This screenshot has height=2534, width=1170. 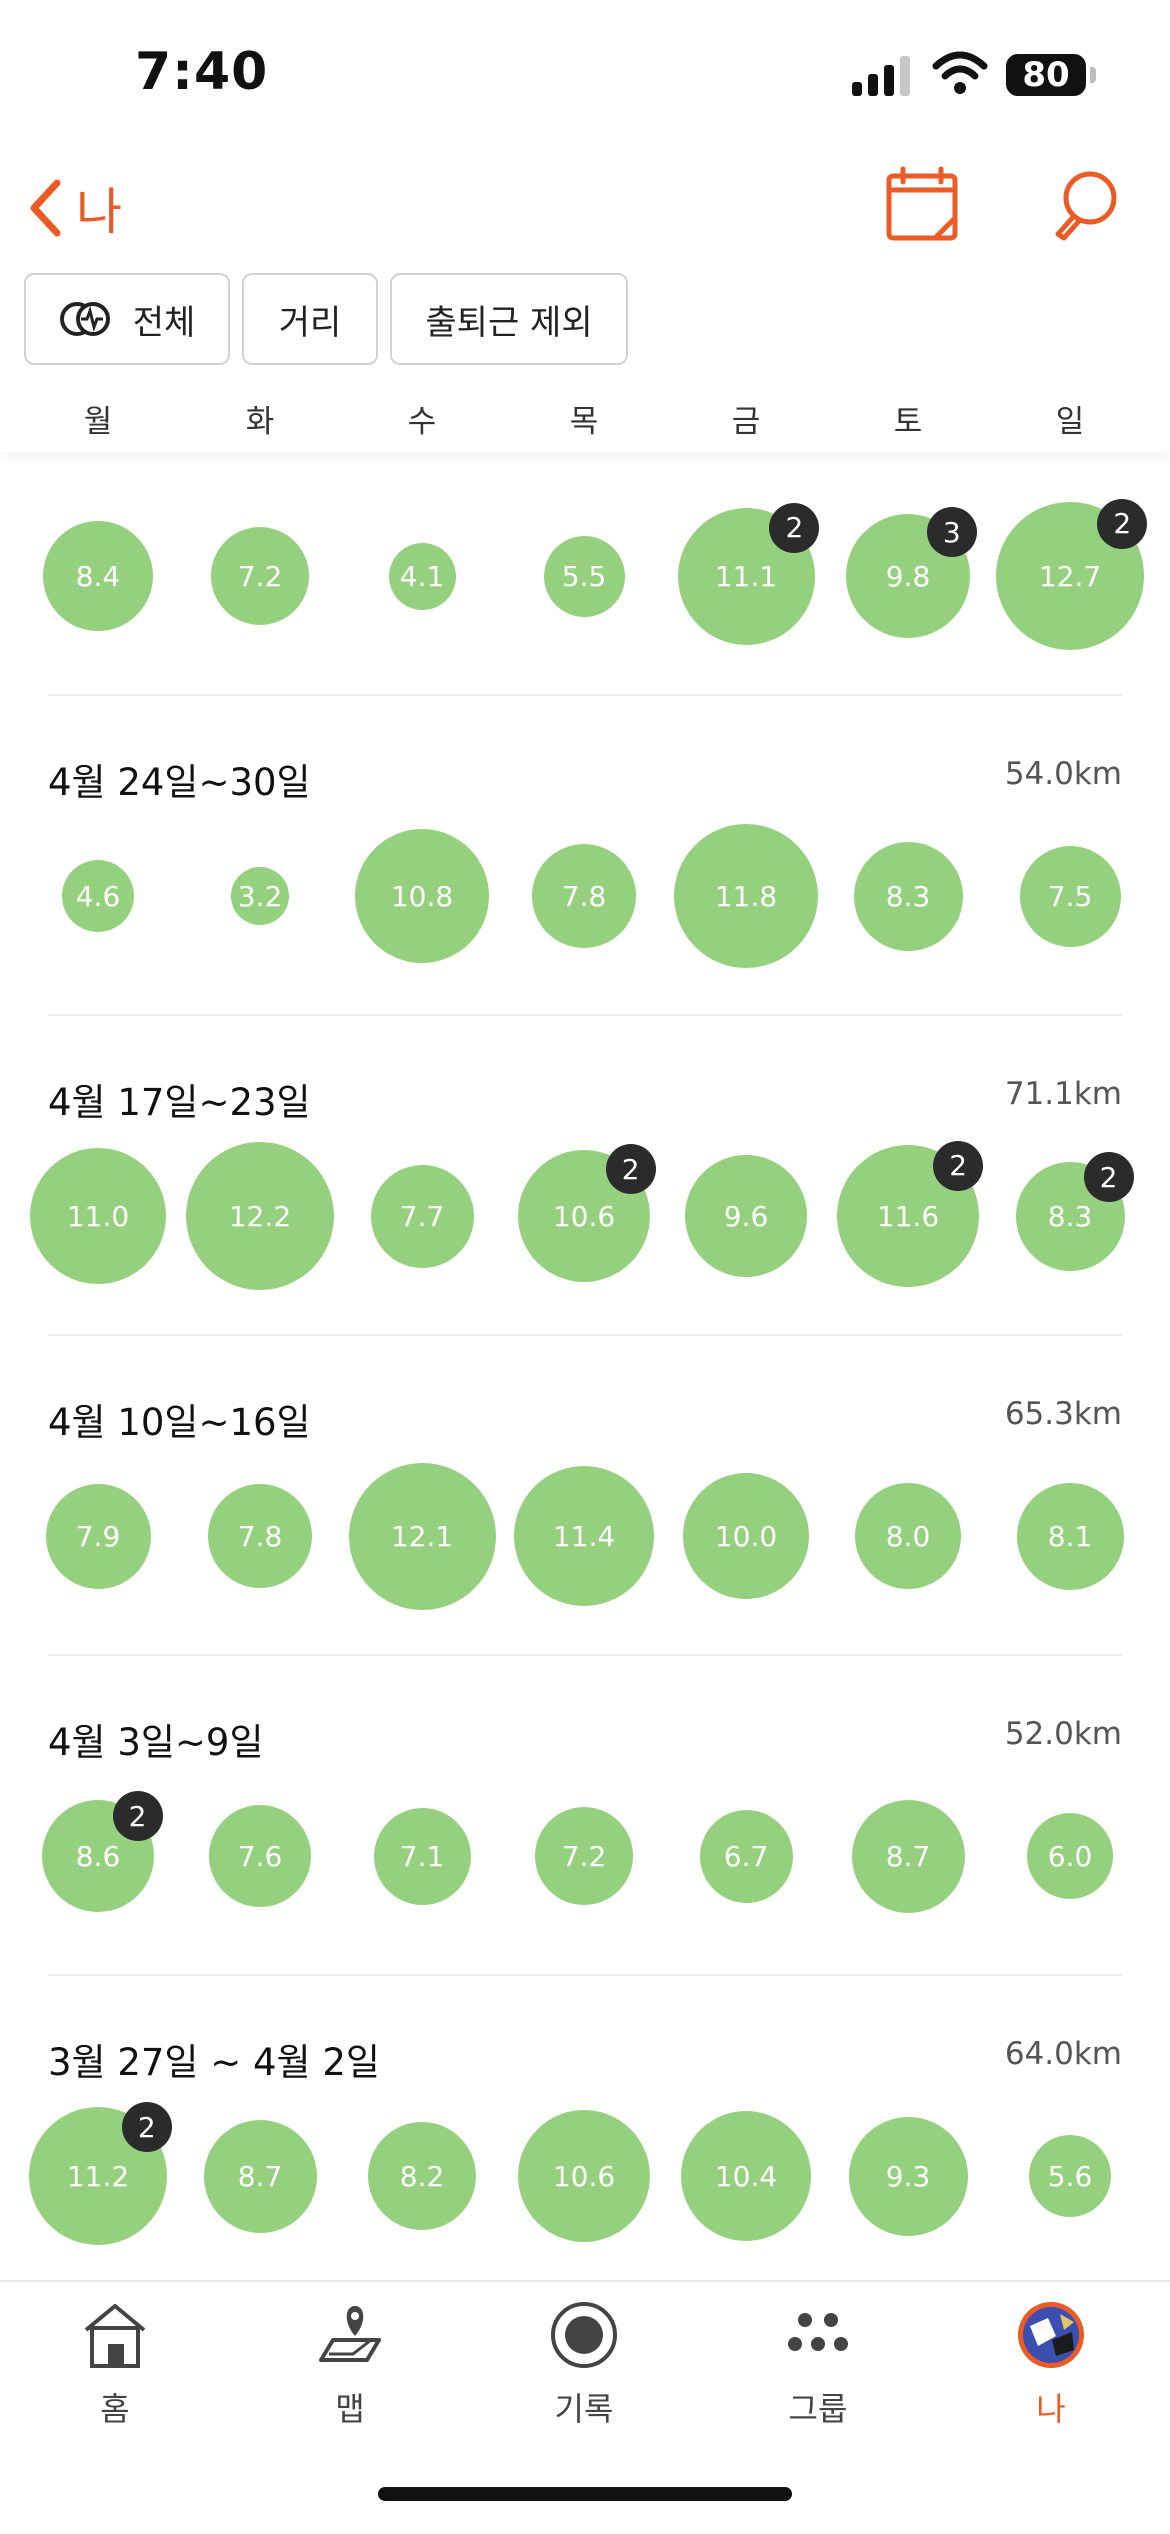 What do you see at coordinates (310, 322) in the screenshot?
I see `filter-chip-label: 거리` at bounding box center [310, 322].